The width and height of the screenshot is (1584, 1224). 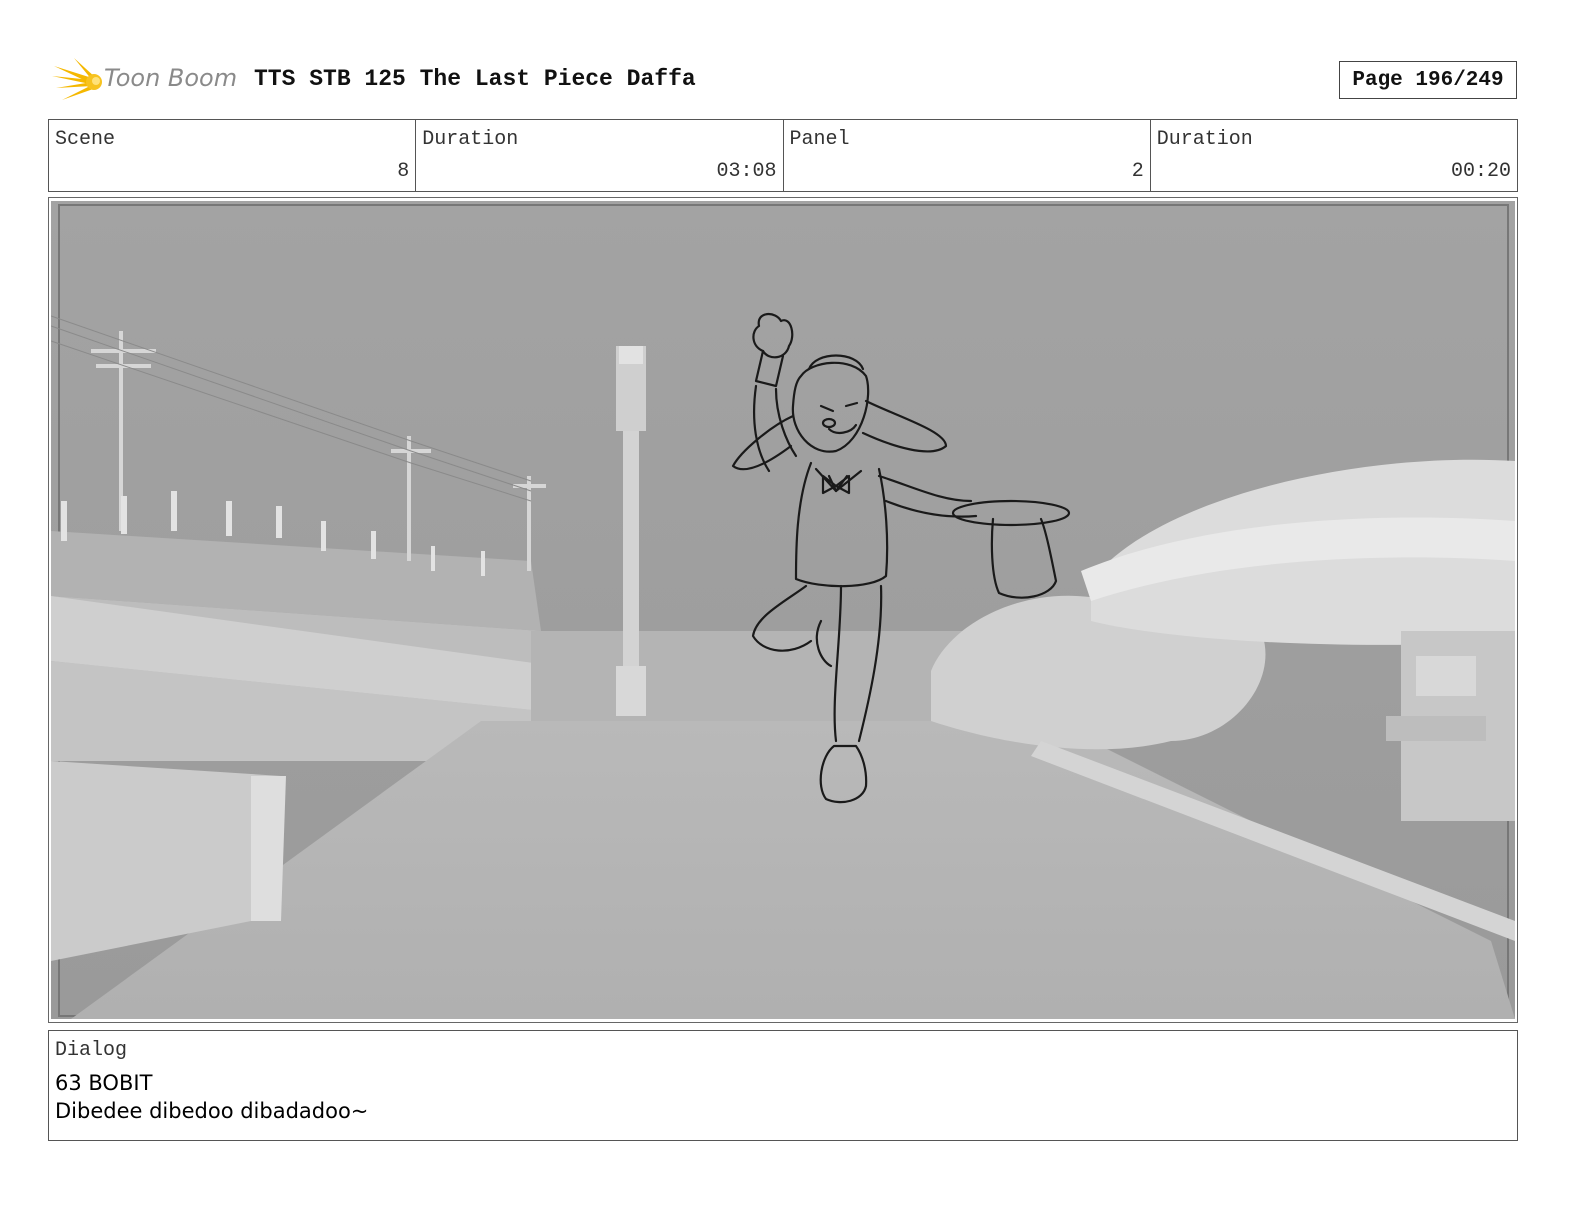 What do you see at coordinates (1137, 171) in the screenshot?
I see `panel-value: 2` at bounding box center [1137, 171].